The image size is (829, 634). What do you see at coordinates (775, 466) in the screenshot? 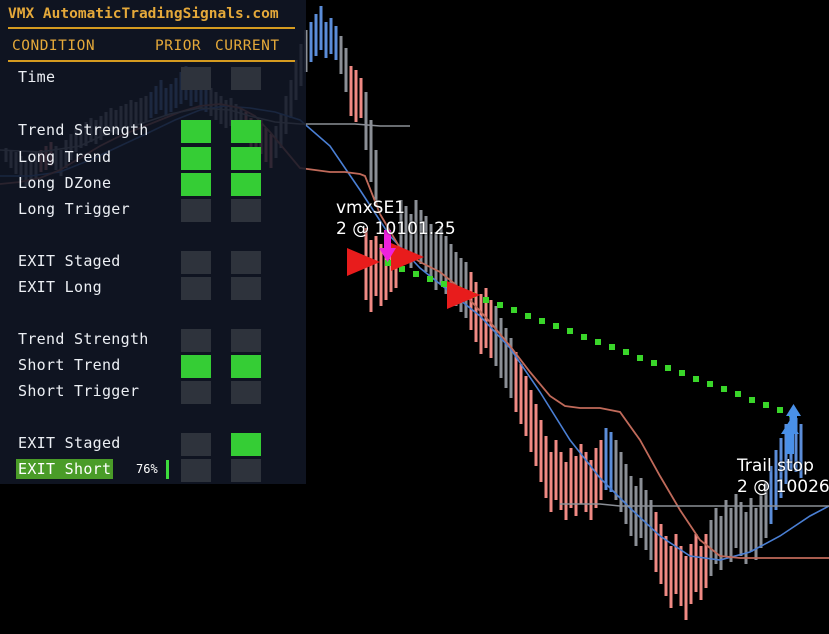
I see `trail-stop-name: Trail stop` at bounding box center [775, 466].